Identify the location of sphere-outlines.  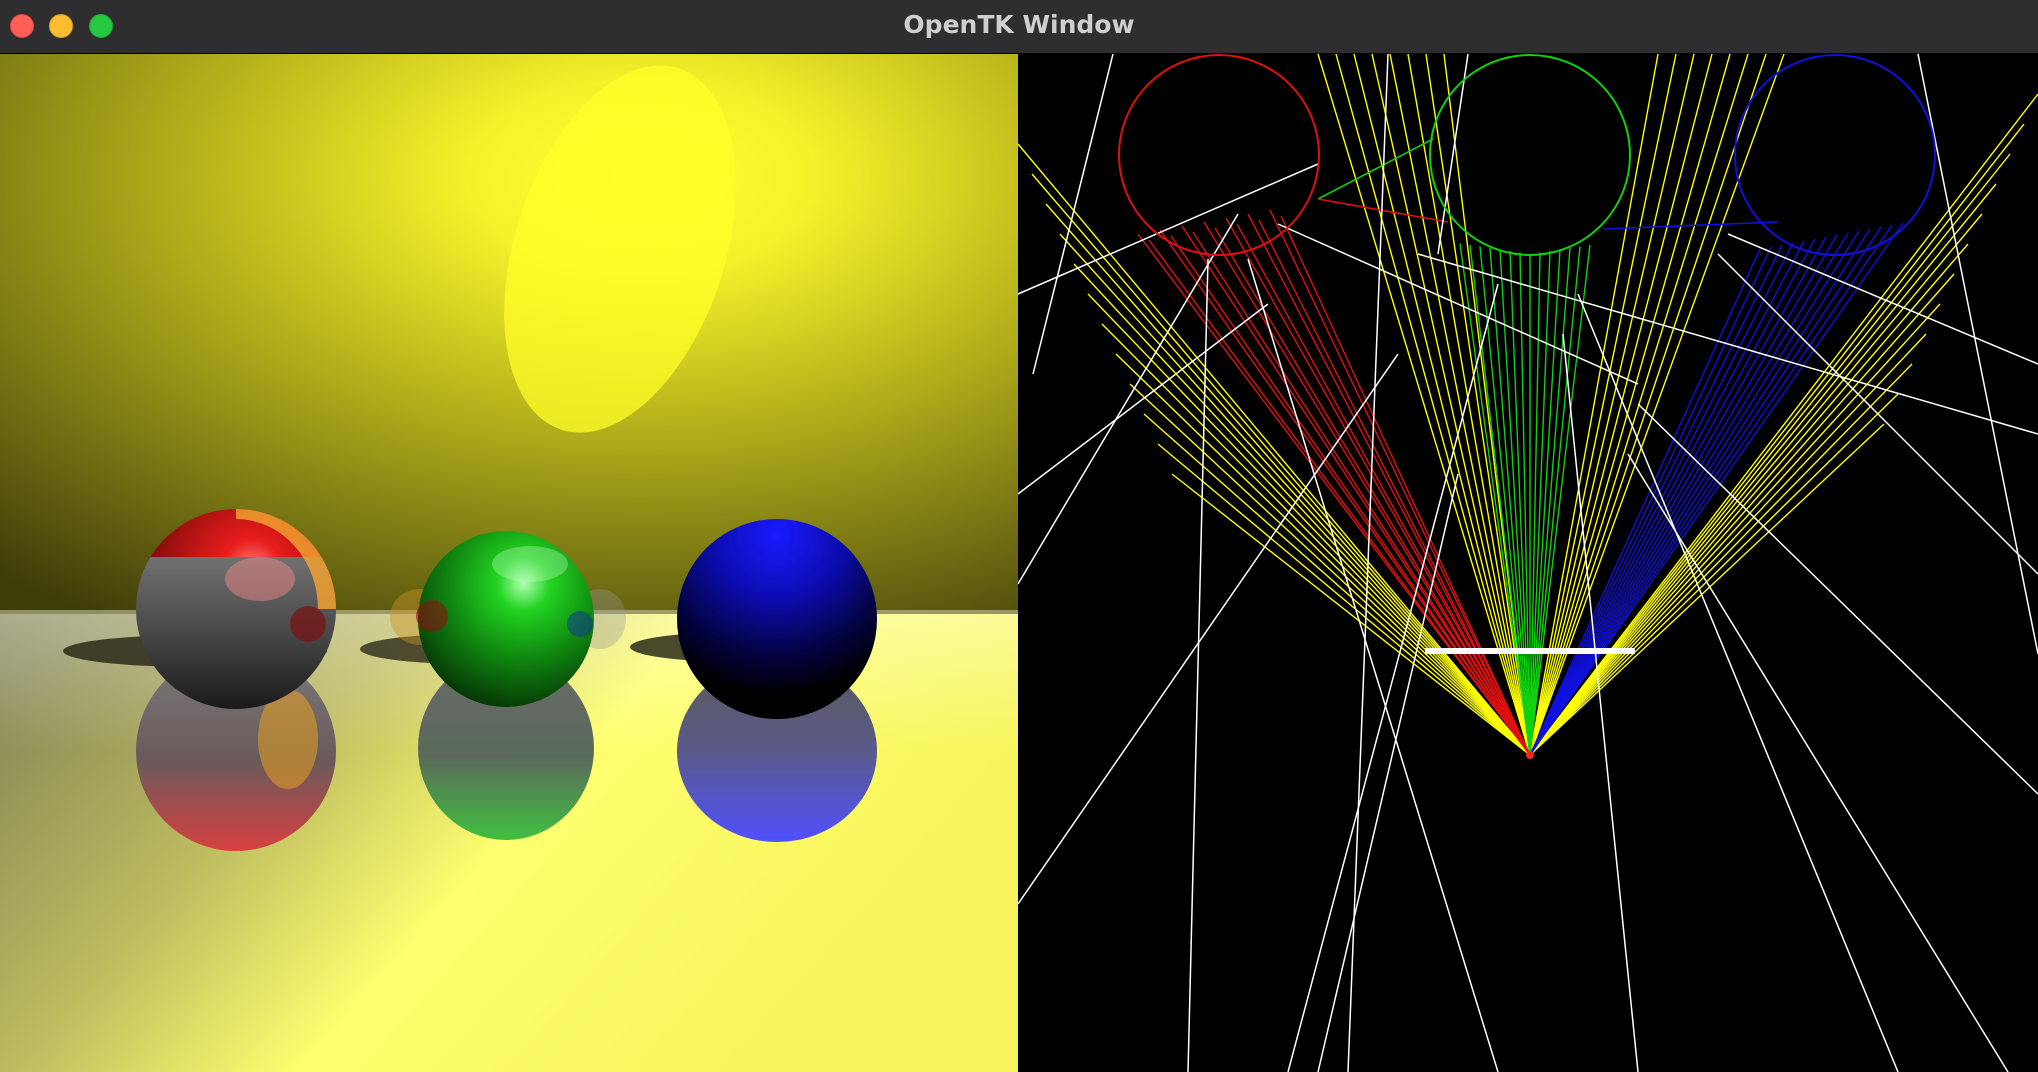
(1527, 155).